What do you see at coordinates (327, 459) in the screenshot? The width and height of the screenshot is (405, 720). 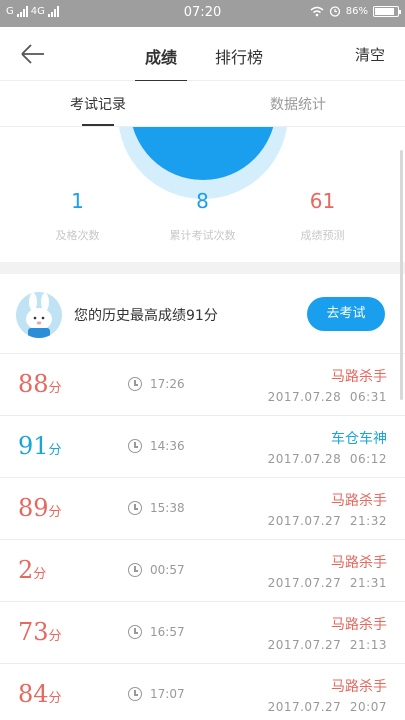 I see `record-date: 2017.07.28 06:12` at bounding box center [327, 459].